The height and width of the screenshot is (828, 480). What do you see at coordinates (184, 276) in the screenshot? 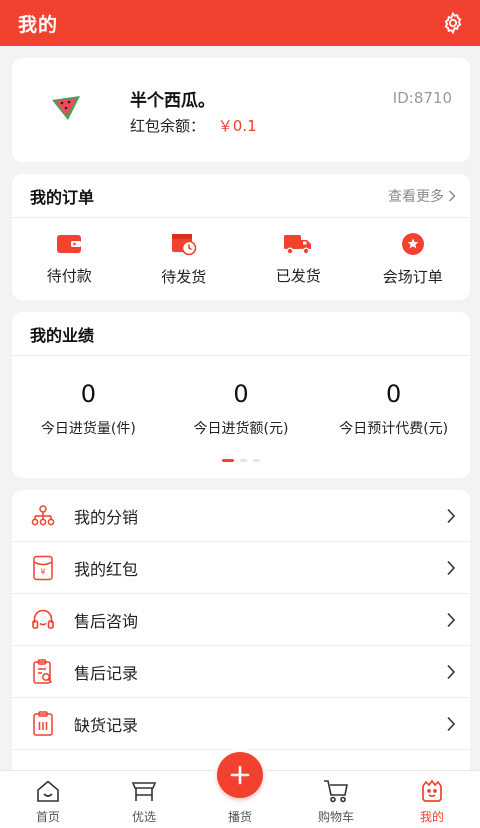
I see `order-item-label: 待发货` at bounding box center [184, 276].